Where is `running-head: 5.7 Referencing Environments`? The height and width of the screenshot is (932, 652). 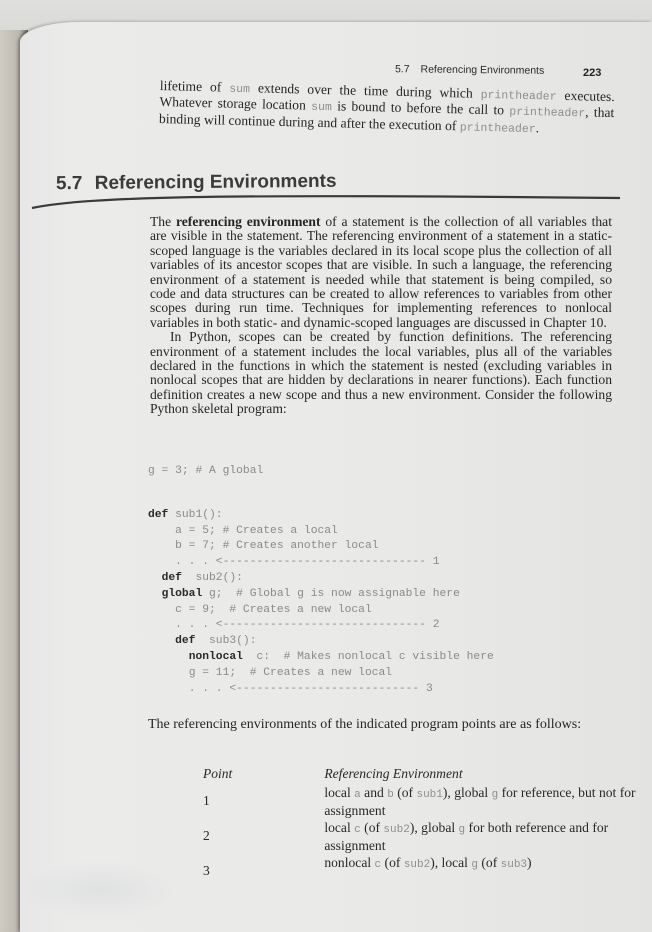 running-head: 5.7 Referencing Environments is located at coordinates (469, 70).